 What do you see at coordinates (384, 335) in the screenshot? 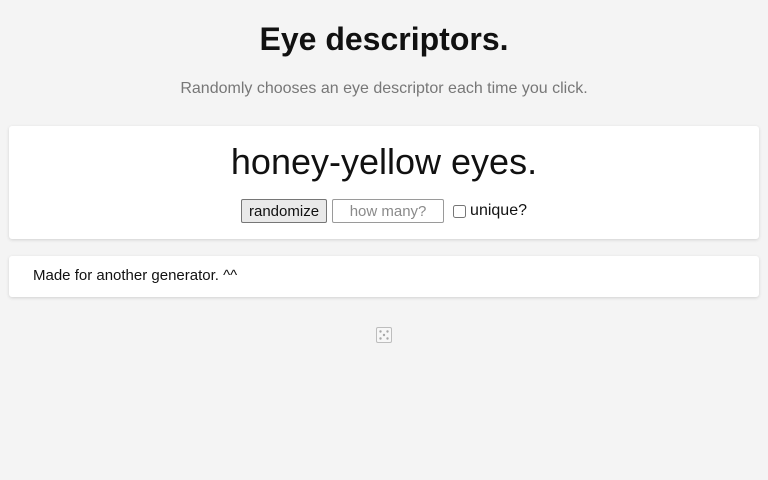
I see `dice-icon` at bounding box center [384, 335].